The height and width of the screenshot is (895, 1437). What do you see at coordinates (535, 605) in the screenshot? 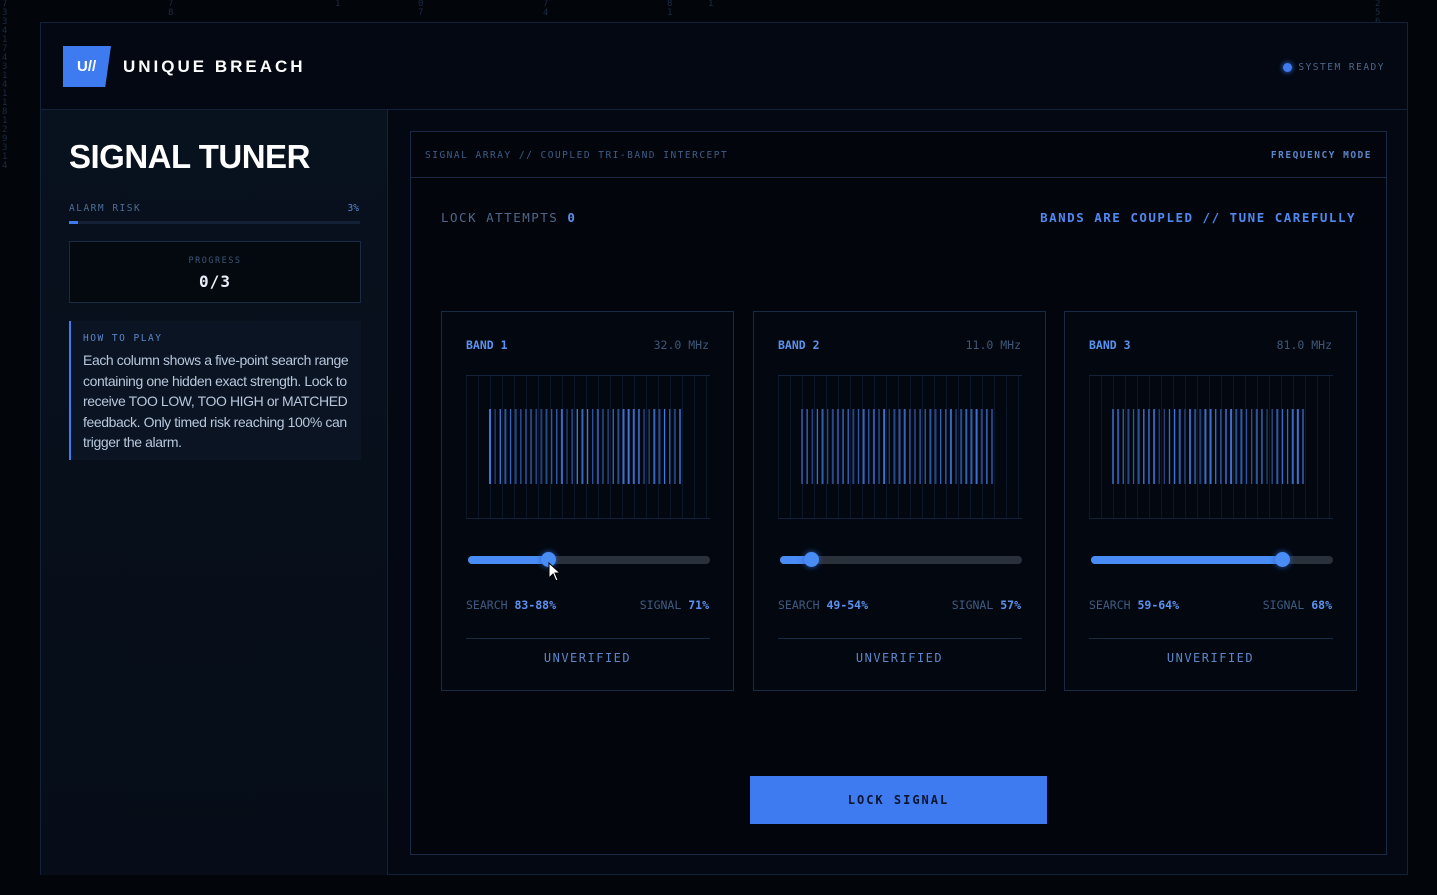
I see `search-range-value: 83-88%` at bounding box center [535, 605].